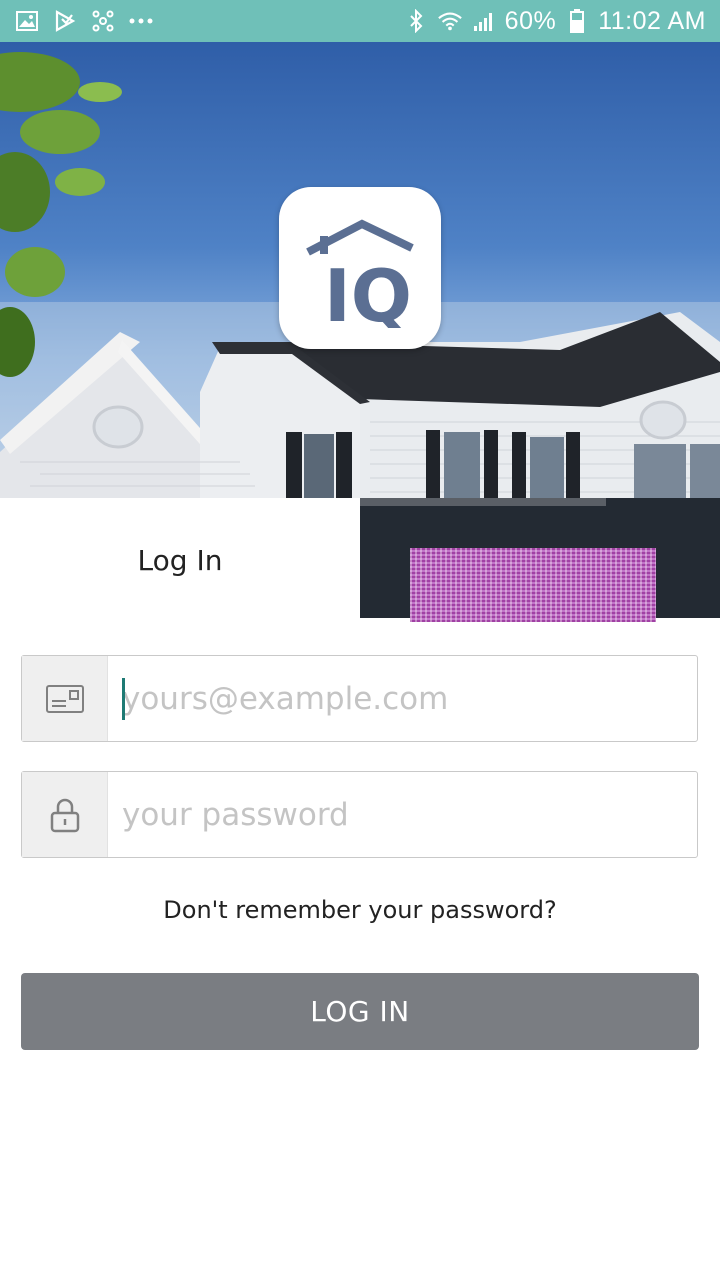 This screenshot has width=720, height=1280. I want to click on logo-text: IQ, so click(368, 291).